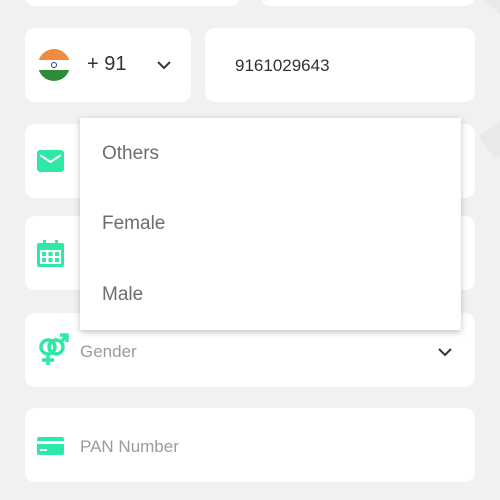 This screenshot has height=500, width=500. I want to click on phone-number-field: 9161029643, so click(340, 65).